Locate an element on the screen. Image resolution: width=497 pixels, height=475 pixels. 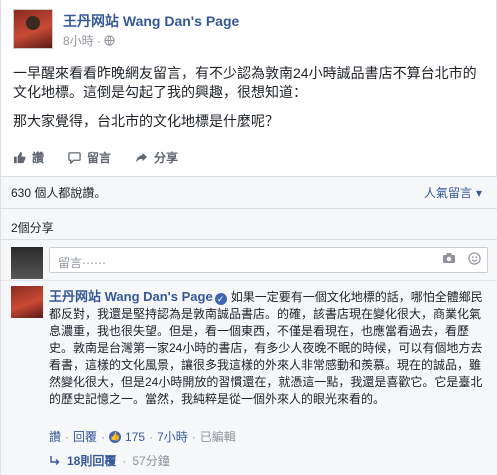
comment-reply-link: 回覆 is located at coordinates (85, 436).